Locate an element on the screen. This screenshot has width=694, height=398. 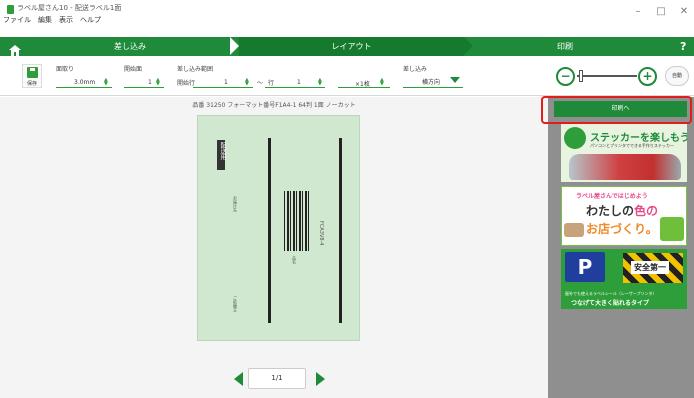
banner-subtitle: 屋外でも使えるラベルシール（レーザープリンタ） is located at coordinates (611, 293).